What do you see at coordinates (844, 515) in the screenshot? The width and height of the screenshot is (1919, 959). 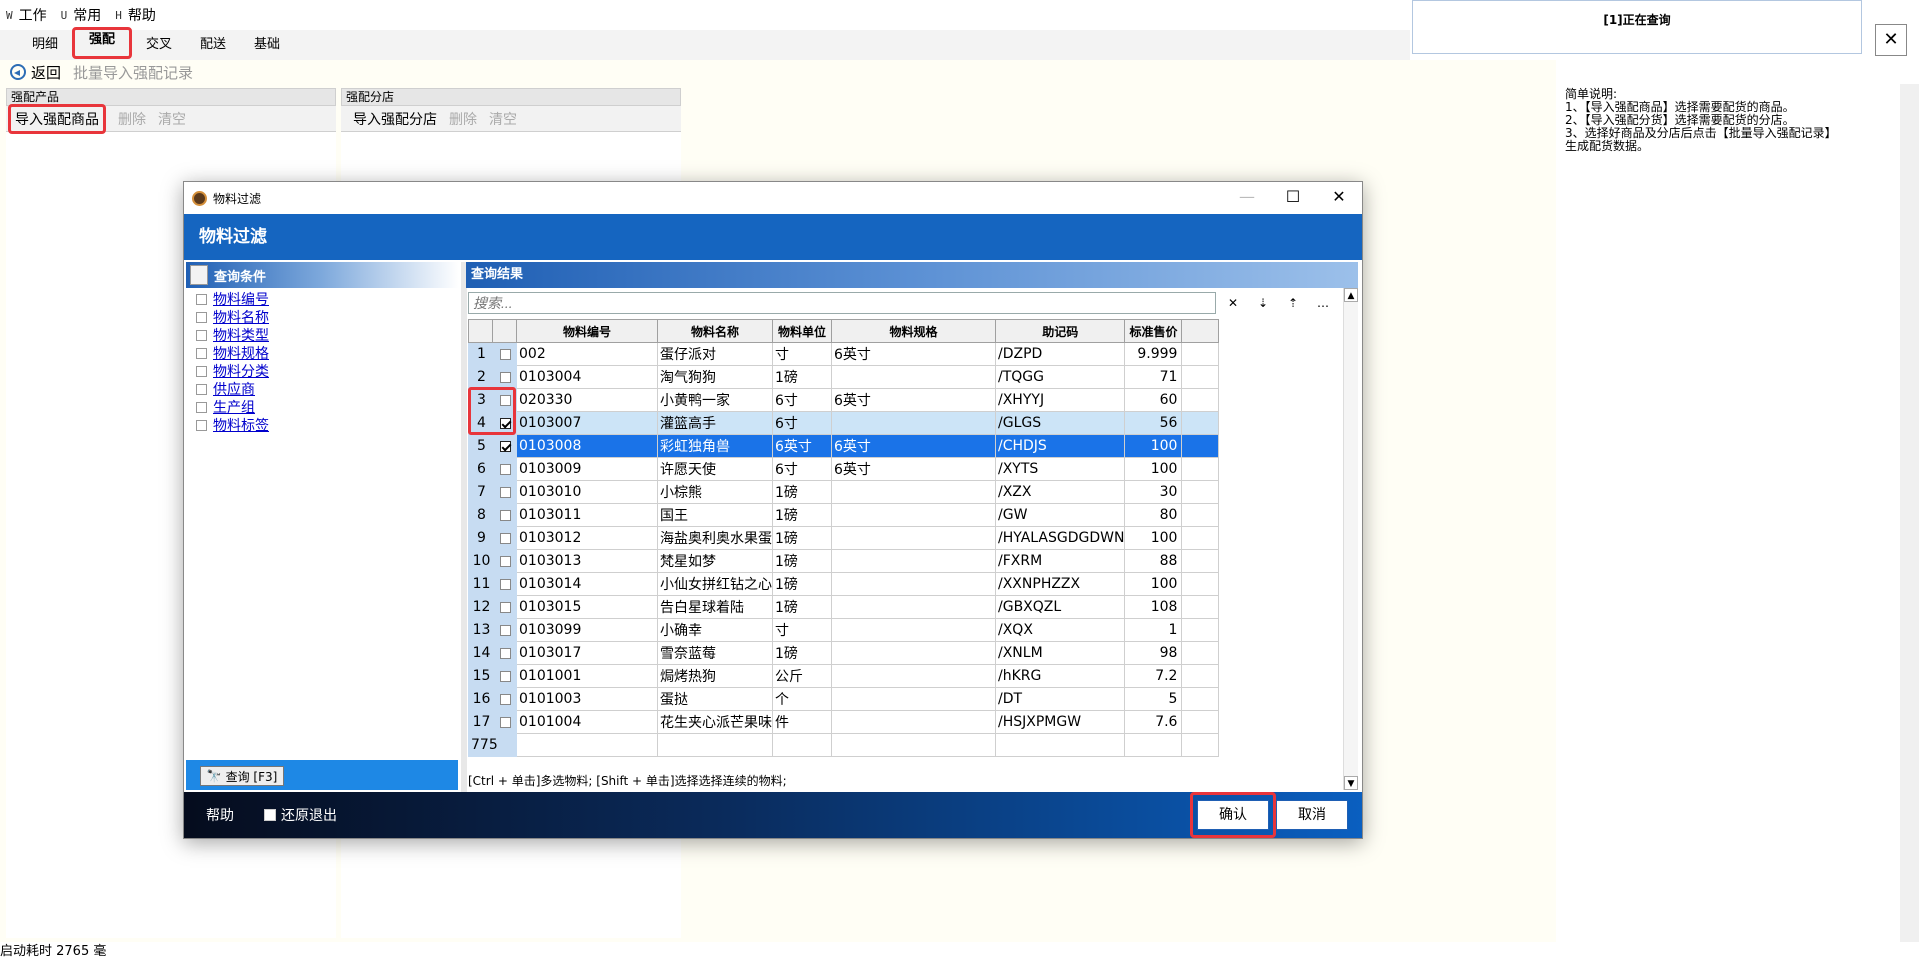 I see `table-row: 8 0103011 国王 1磅/GW 80` at bounding box center [844, 515].